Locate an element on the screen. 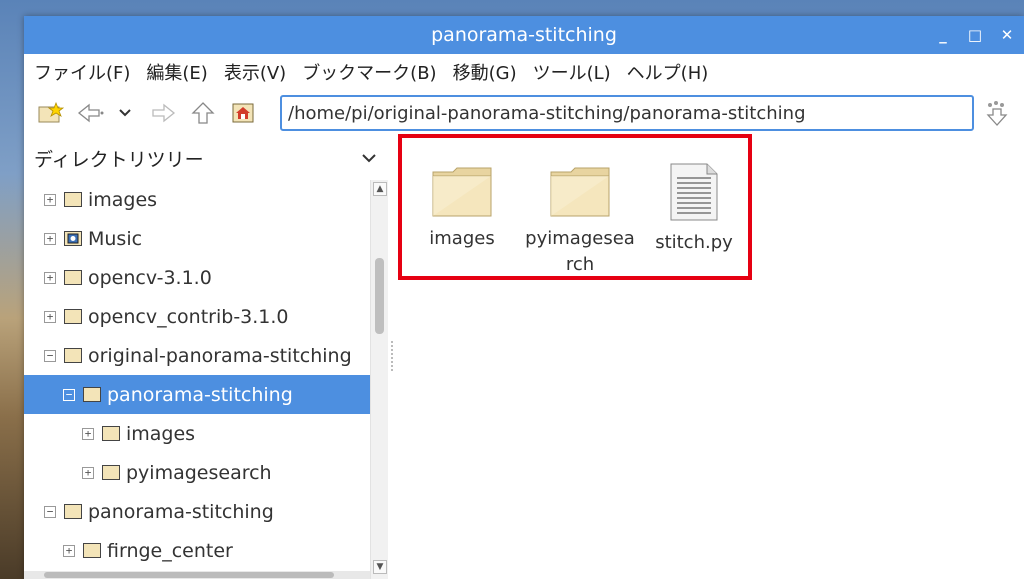  location-bar is located at coordinates (627, 113).